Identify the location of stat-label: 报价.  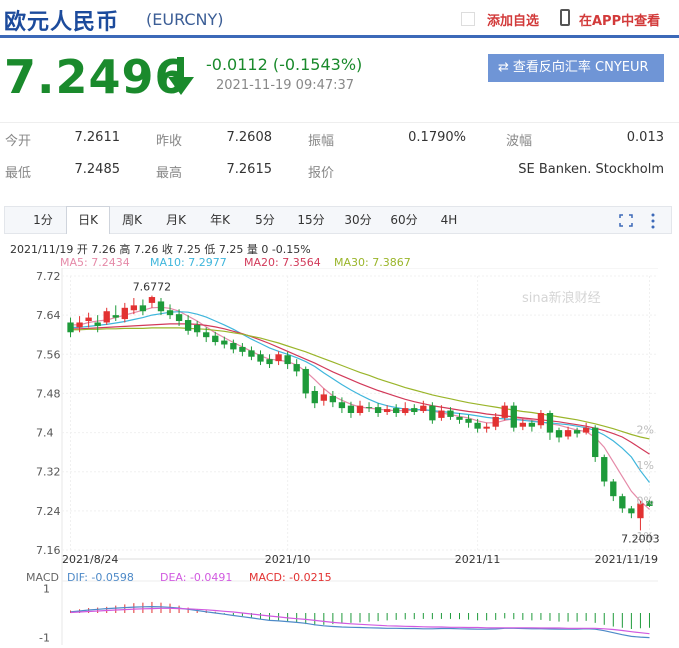
(321, 173).